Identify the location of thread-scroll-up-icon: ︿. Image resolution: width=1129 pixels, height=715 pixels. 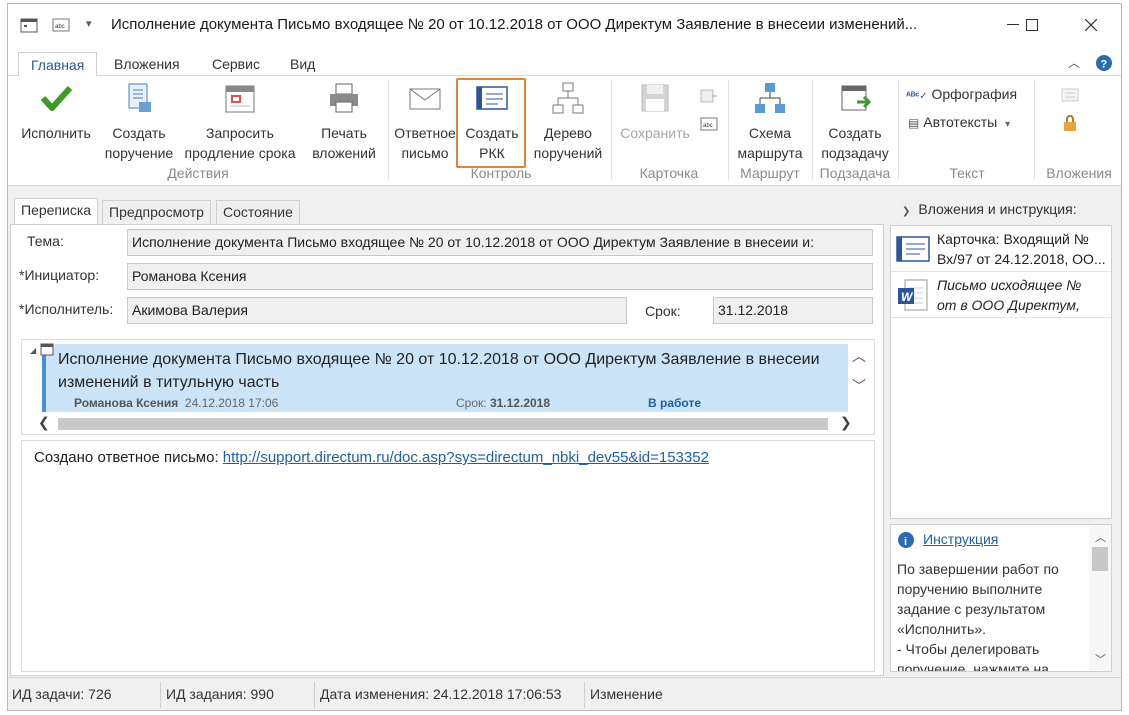
(859, 356).